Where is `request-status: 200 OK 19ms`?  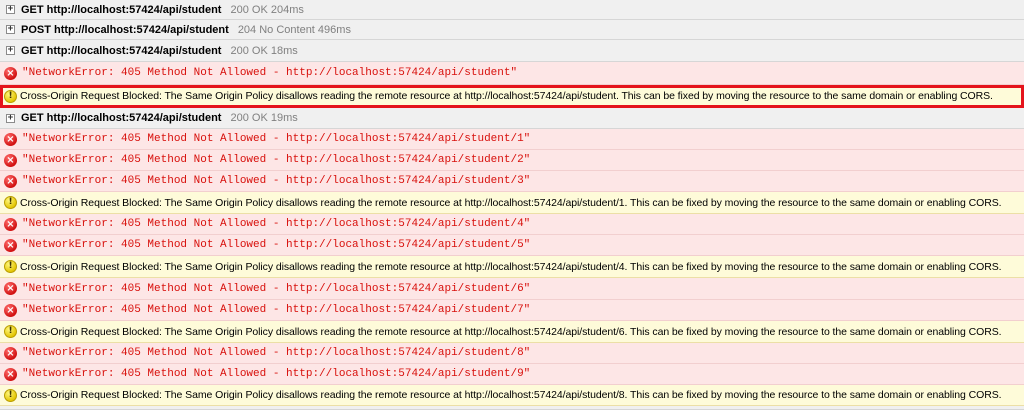
request-status: 200 OK 19ms is located at coordinates (264, 118).